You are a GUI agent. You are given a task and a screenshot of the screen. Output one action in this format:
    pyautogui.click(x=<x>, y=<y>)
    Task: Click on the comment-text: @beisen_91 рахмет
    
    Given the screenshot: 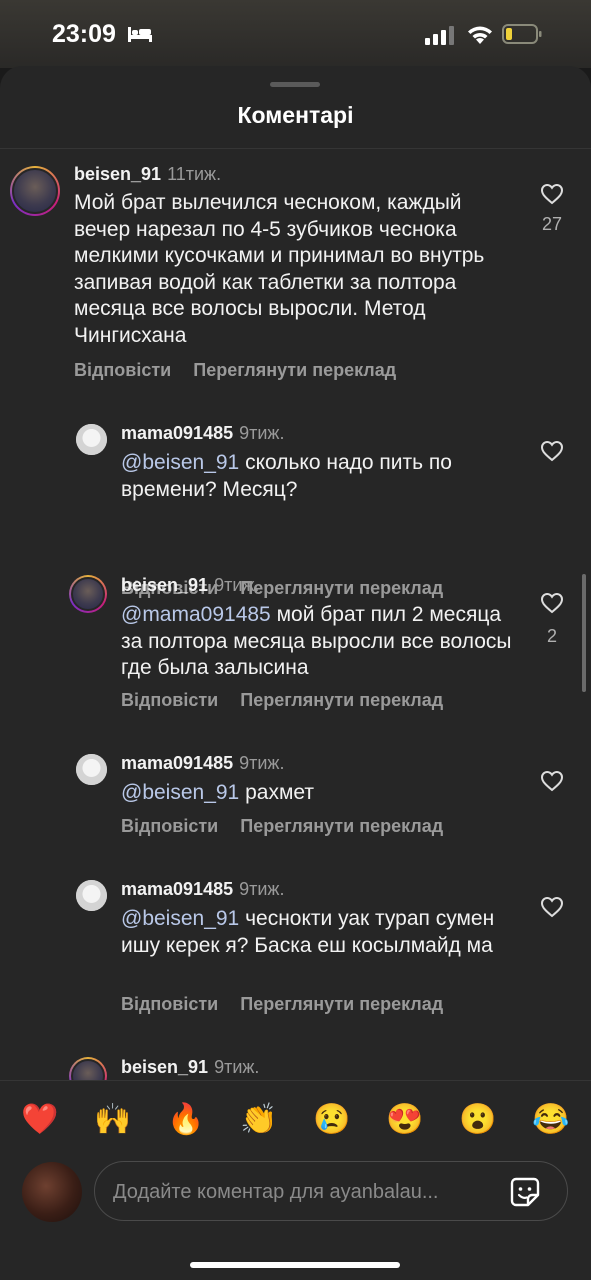 What is the action you would take?
    pyautogui.click(x=217, y=792)
    